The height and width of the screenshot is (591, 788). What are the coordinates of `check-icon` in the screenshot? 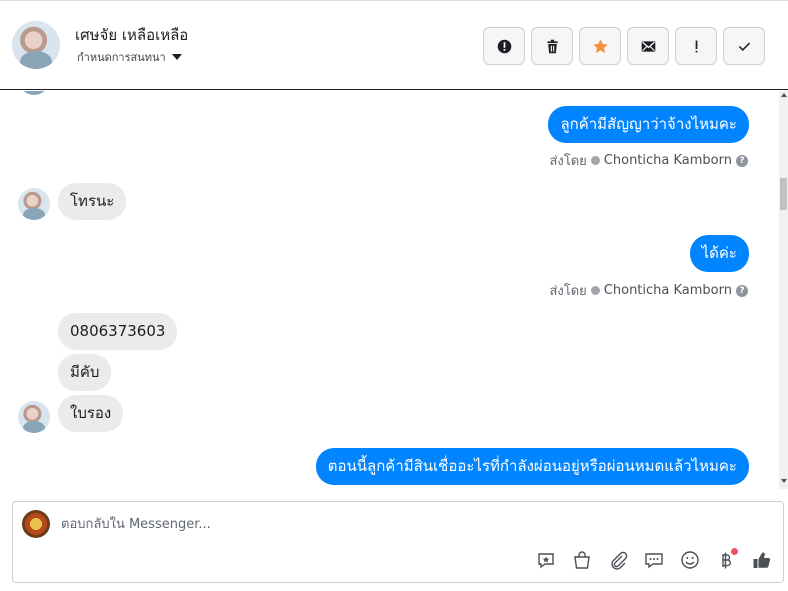 It's located at (744, 46).